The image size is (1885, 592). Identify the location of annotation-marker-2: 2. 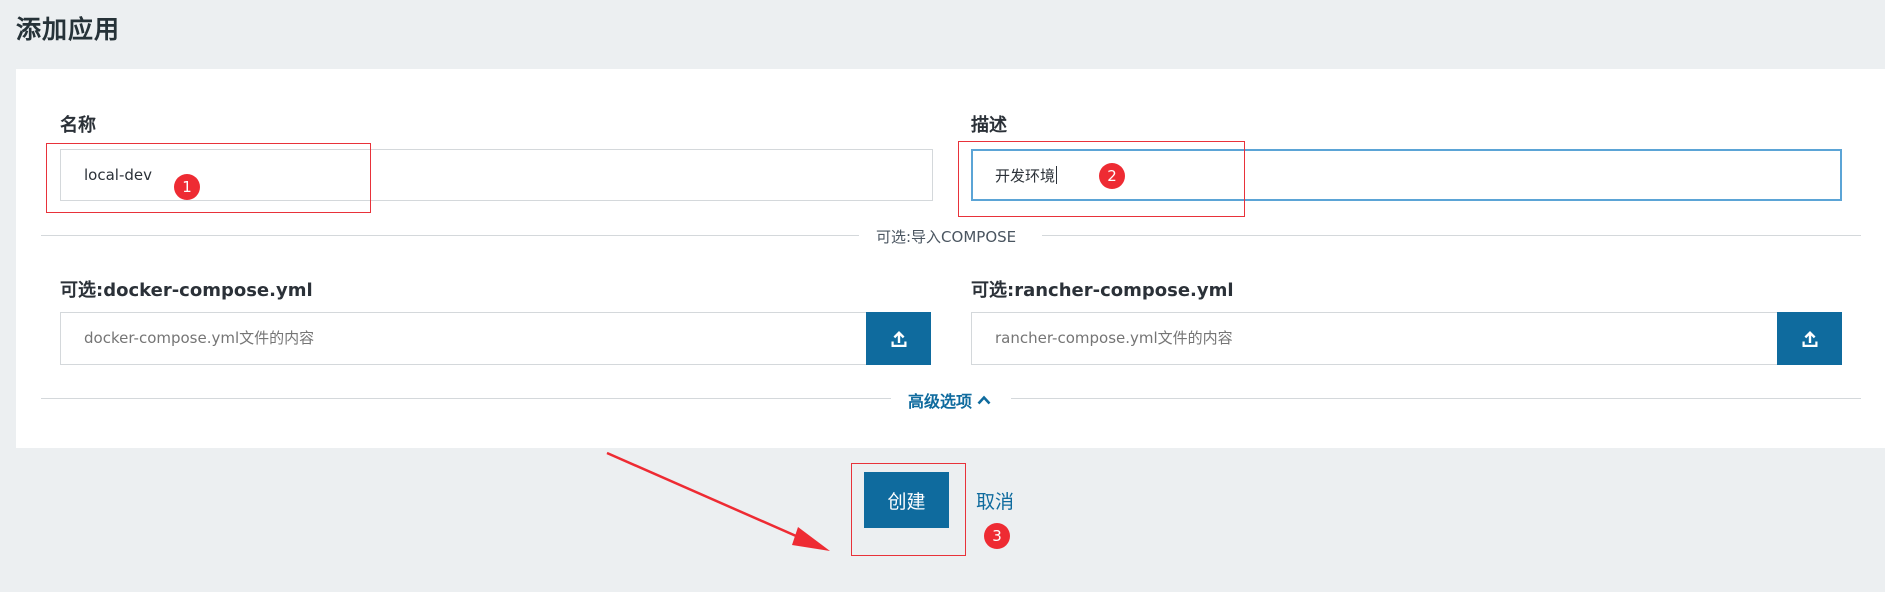
(1112, 176).